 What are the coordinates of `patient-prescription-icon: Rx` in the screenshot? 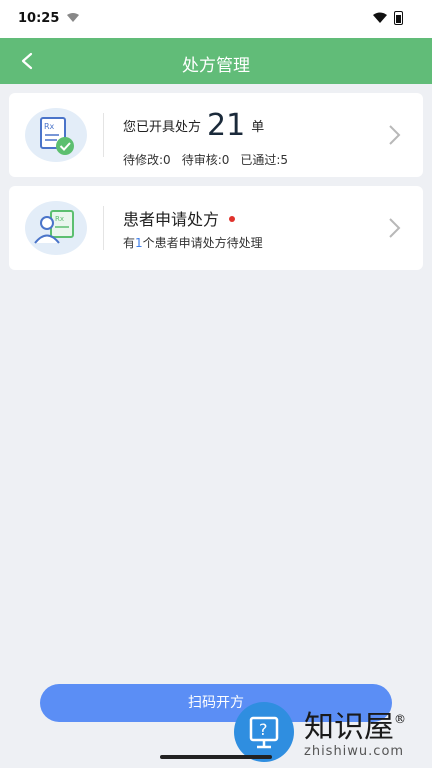 It's located at (56, 228).